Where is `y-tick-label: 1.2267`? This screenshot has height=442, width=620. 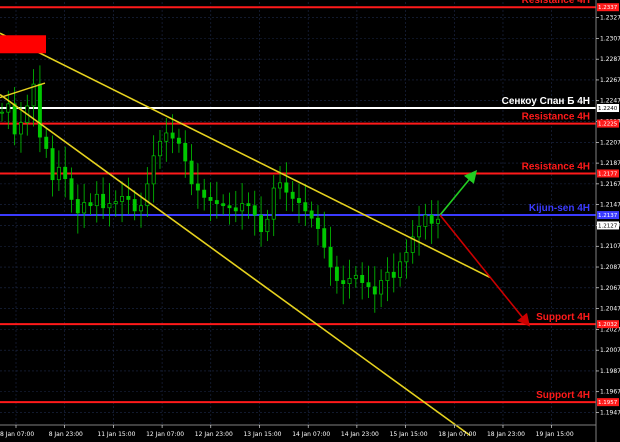
y-tick-label: 1.2267 is located at coordinates (610, 80).